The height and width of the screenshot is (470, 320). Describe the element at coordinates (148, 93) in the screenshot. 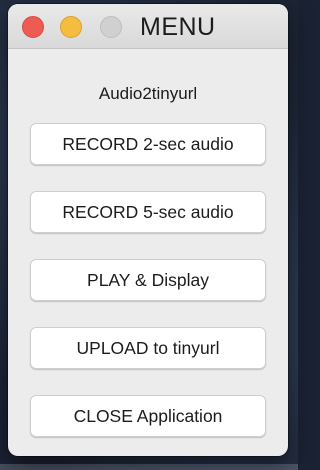

I see `app-label: Audio2tinyurl` at that location.